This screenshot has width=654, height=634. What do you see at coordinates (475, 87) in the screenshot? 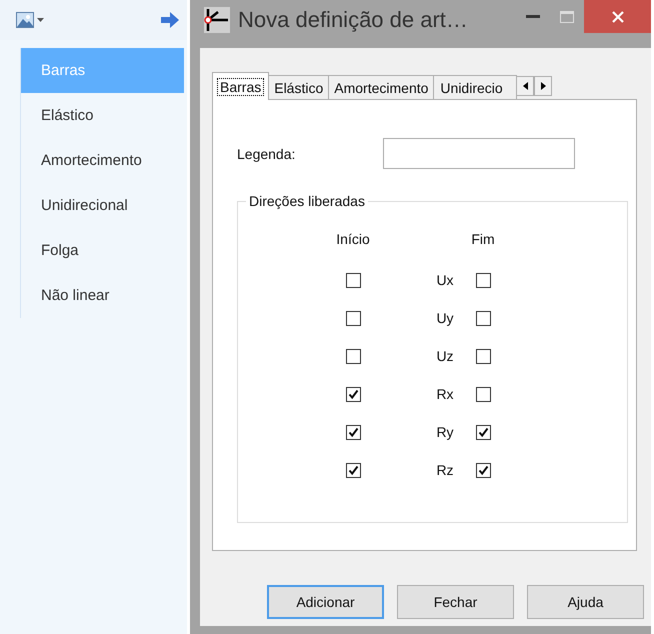
I see `tab: Unidirecio` at bounding box center [475, 87].